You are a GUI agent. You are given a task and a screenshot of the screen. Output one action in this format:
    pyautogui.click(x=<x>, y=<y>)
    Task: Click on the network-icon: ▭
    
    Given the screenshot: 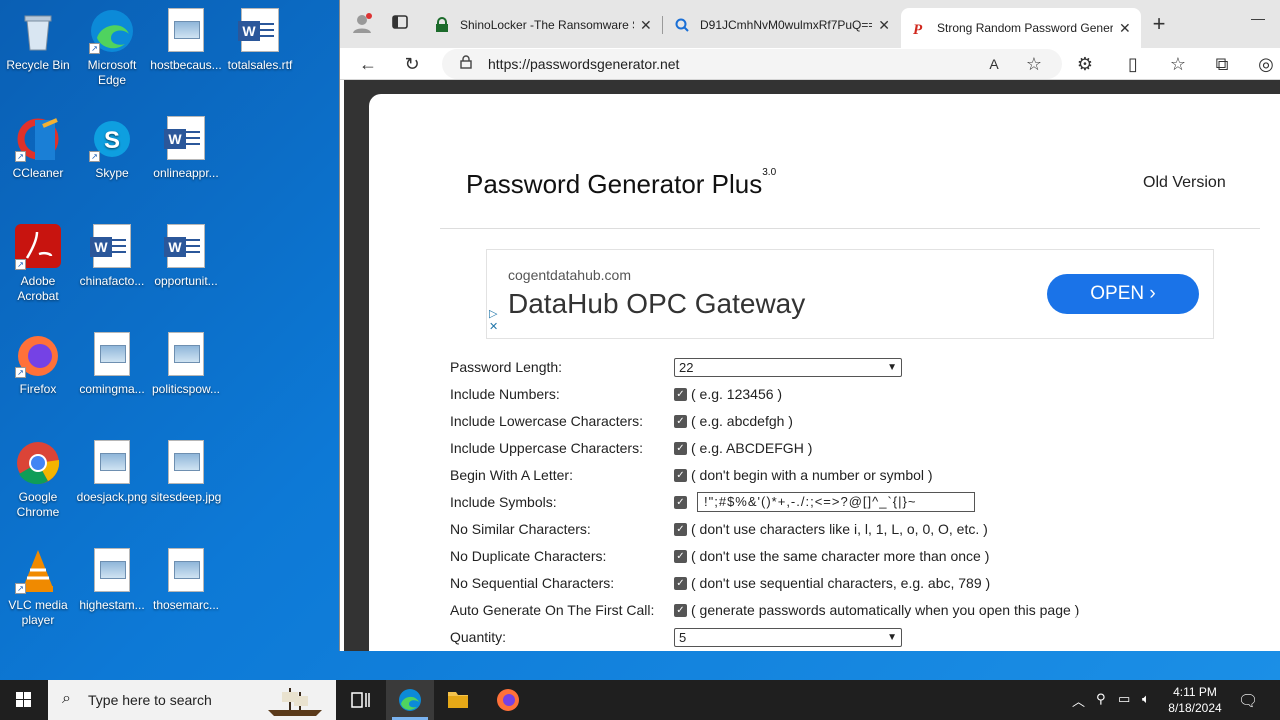 What is the action you would take?
    pyautogui.click(x=1124, y=699)
    